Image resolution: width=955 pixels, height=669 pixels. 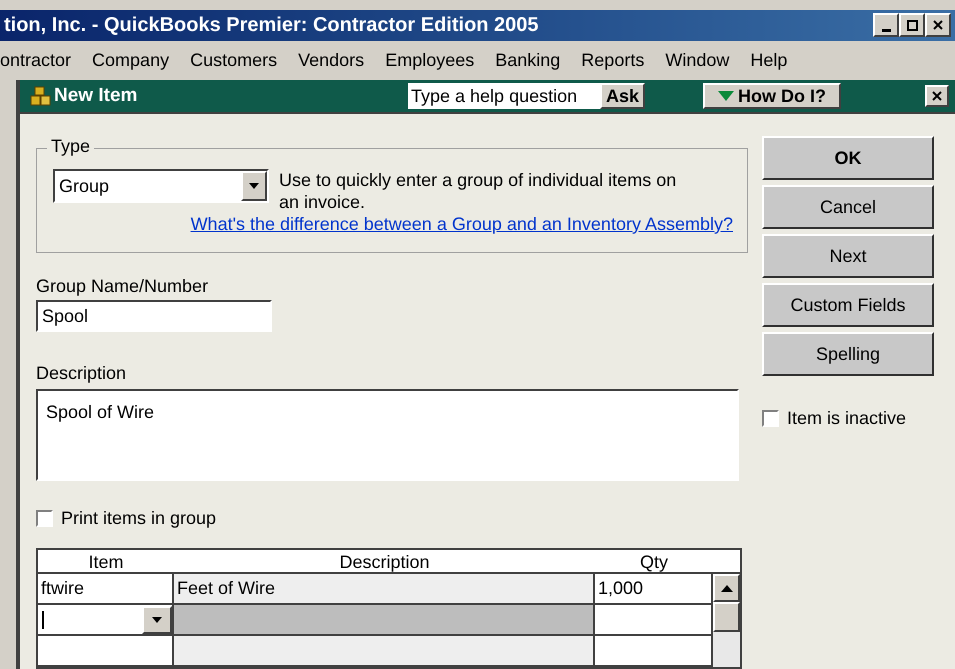 What do you see at coordinates (848, 207) in the screenshot?
I see `dialog-button: Cancel` at bounding box center [848, 207].